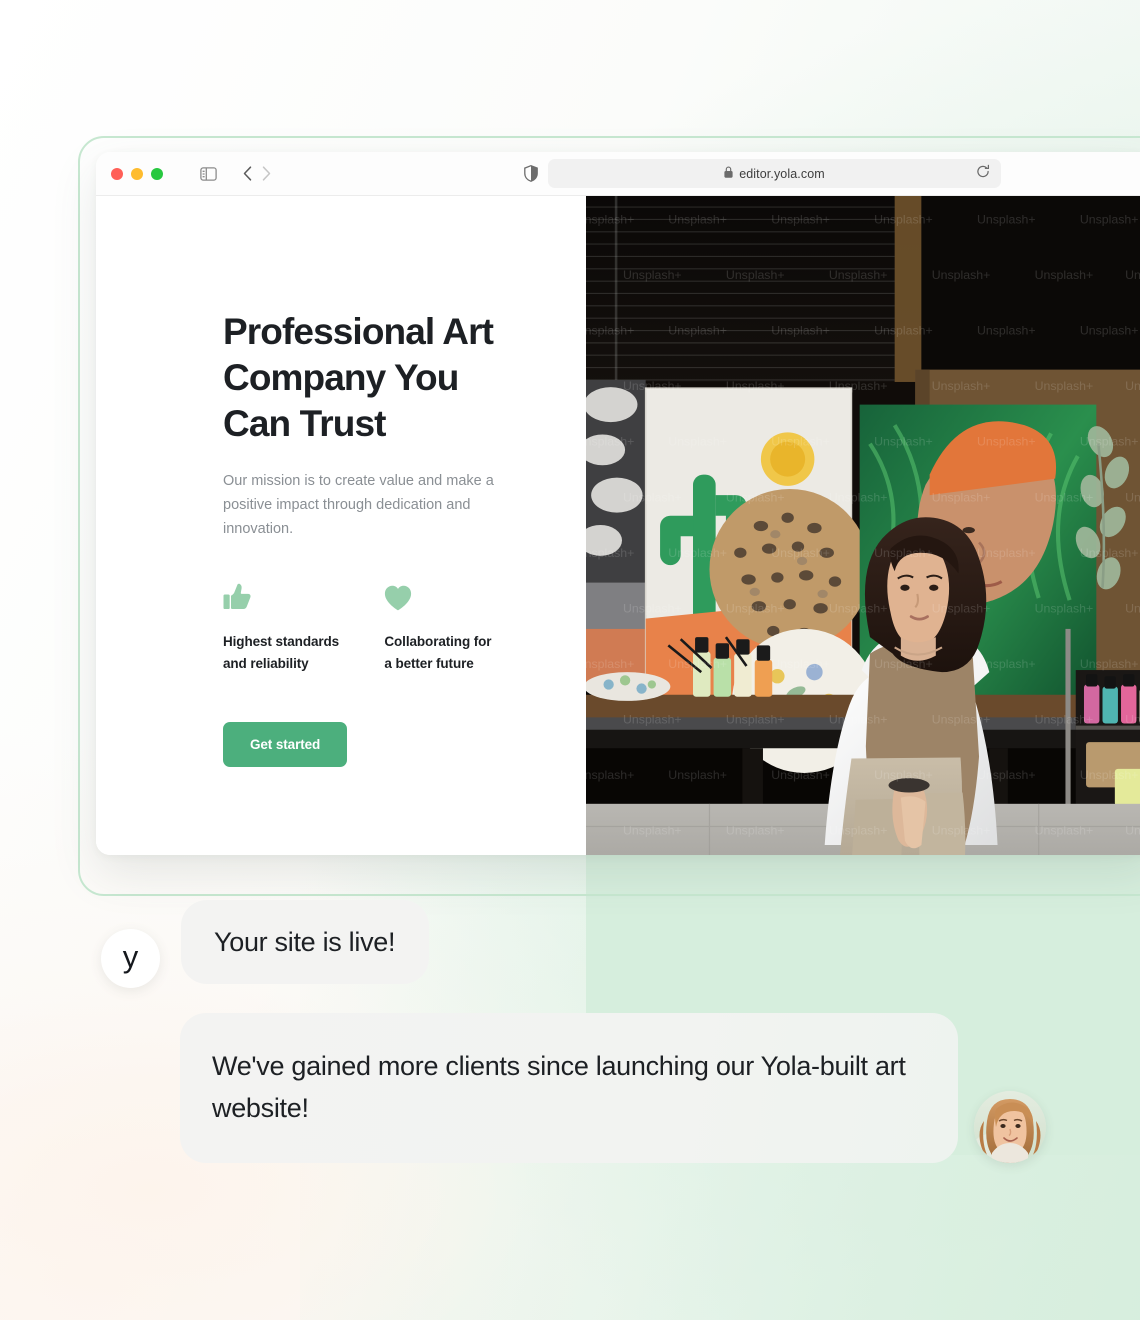 This screenshot has height=1320, width=1140. I want to click on thumbs-up-icon, so click(303, 596).